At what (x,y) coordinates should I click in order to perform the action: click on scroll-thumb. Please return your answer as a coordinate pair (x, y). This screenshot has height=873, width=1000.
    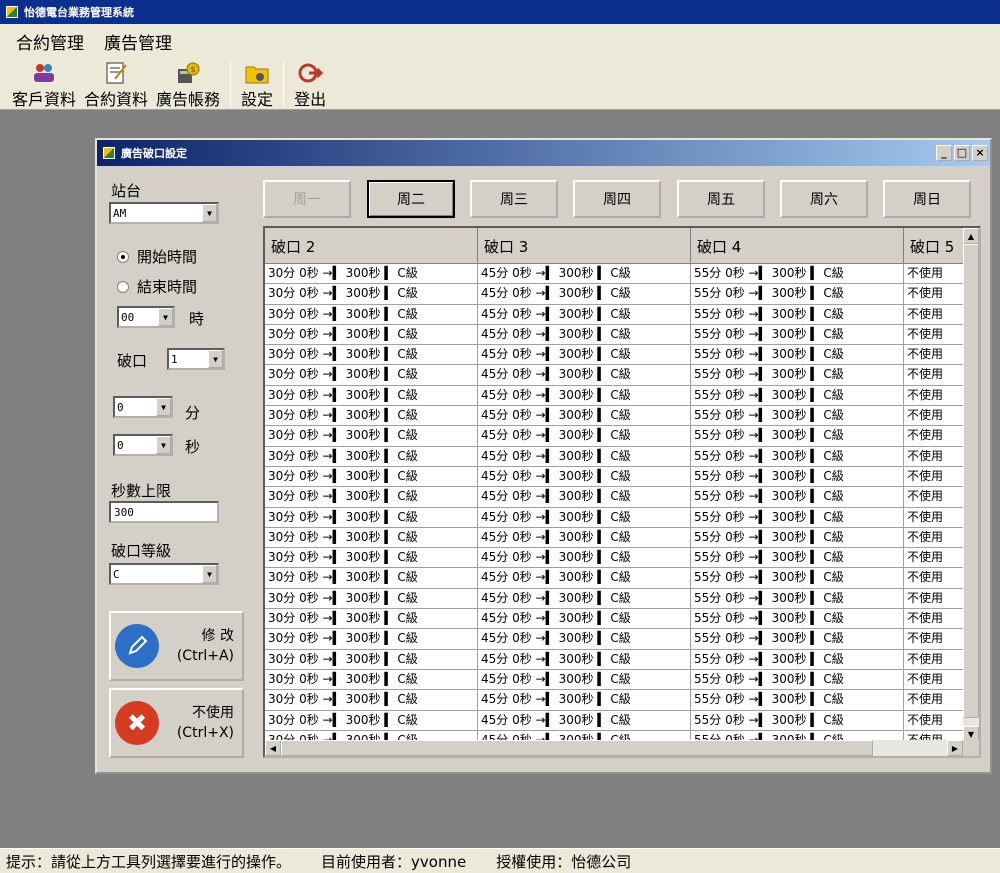
    Looking at the image, I should click on (971, 481).